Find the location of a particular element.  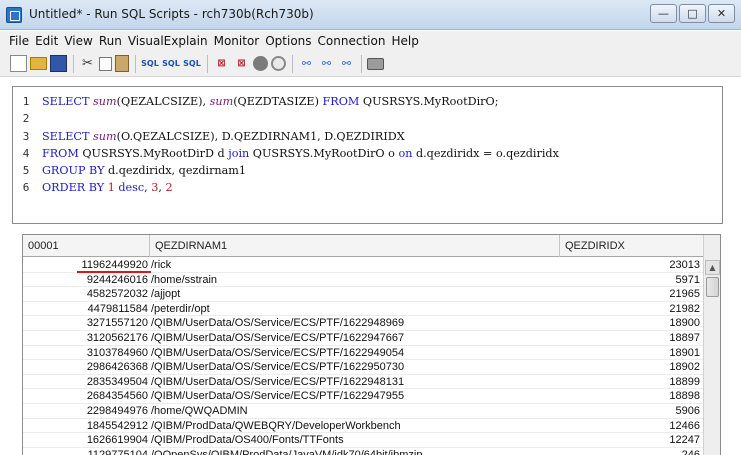

code-line: GROUP BY d.qezdiridx, qezdirnam1 is located at coordinates (144, 171).